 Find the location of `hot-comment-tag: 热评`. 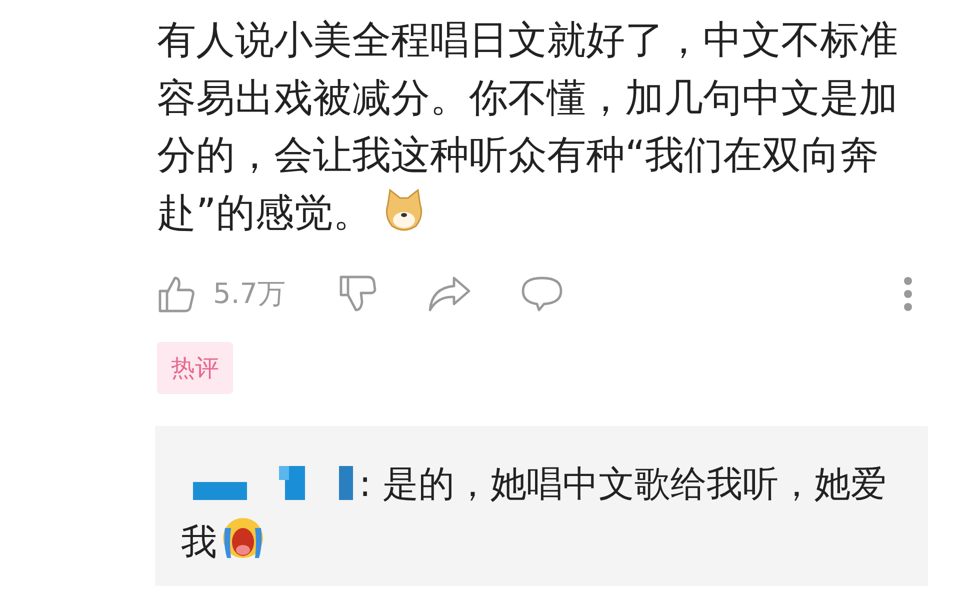

hot-comment-tag: 热评 is located at coordinates (195, 368).